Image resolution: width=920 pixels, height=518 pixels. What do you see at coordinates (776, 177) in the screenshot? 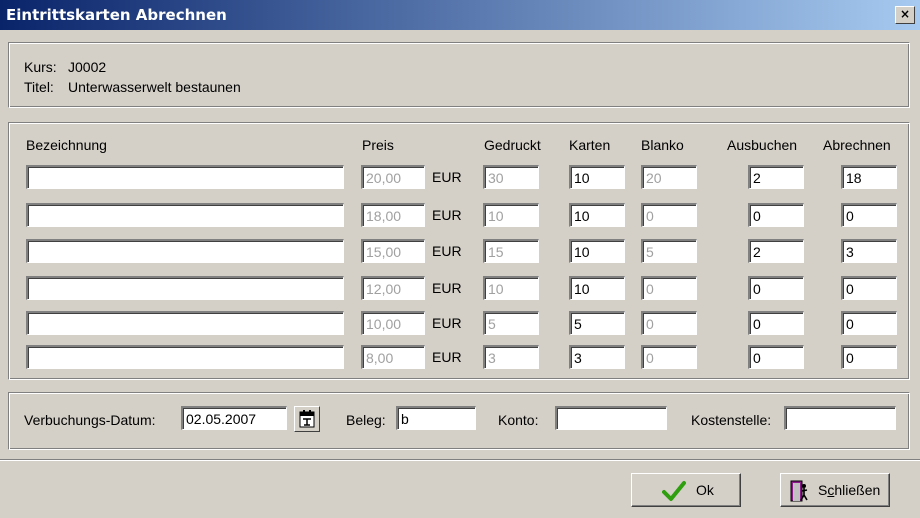
I see `row-1-ausbuchen-field: 2` at bounding box center [776, 177].